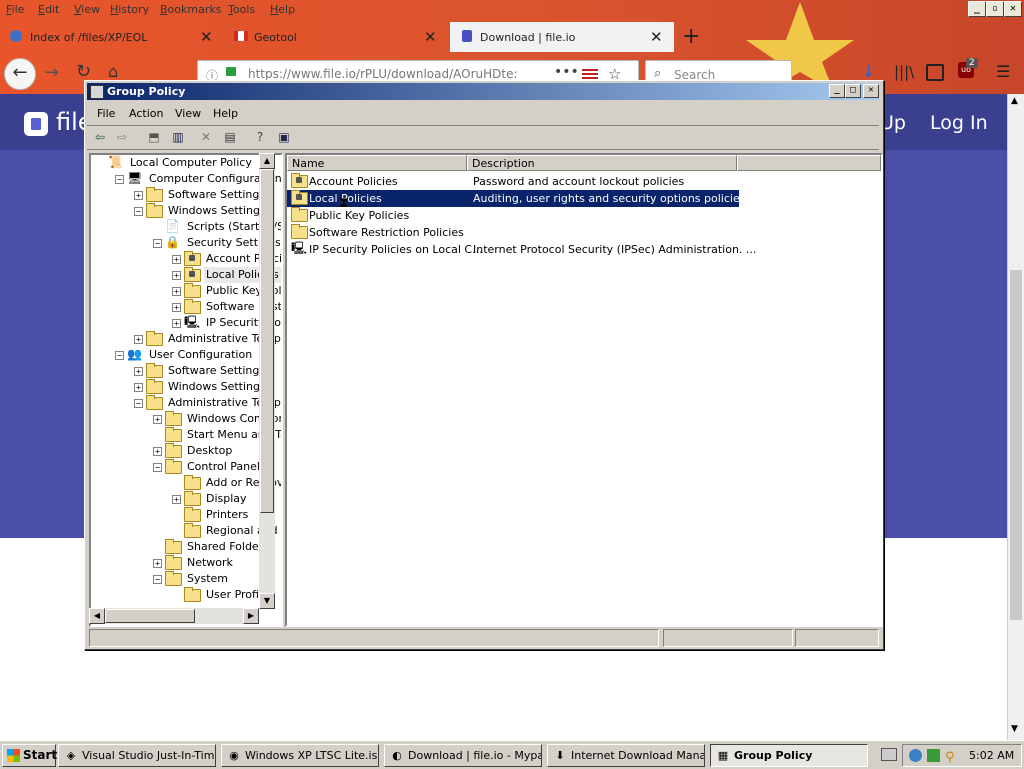  I want to click on browser-restore-button: ▫, so click(995, 9).